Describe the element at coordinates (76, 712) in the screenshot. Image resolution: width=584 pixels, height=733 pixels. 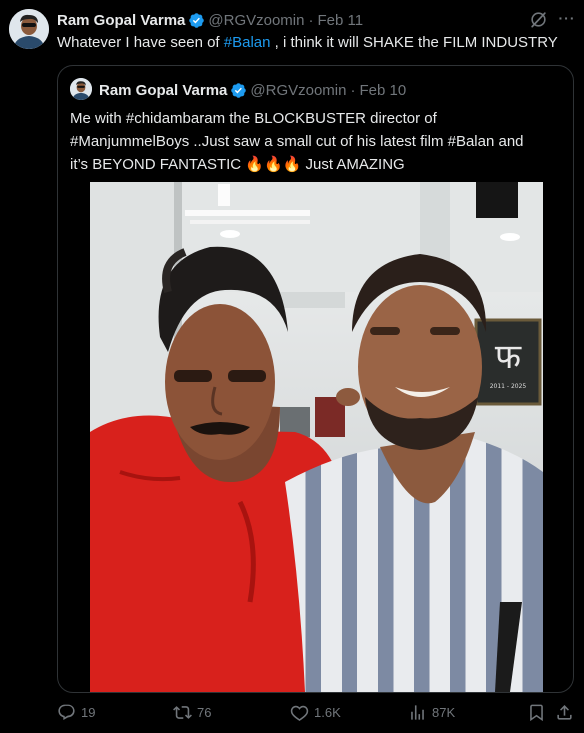
I see `reply-button: 19` at that location.